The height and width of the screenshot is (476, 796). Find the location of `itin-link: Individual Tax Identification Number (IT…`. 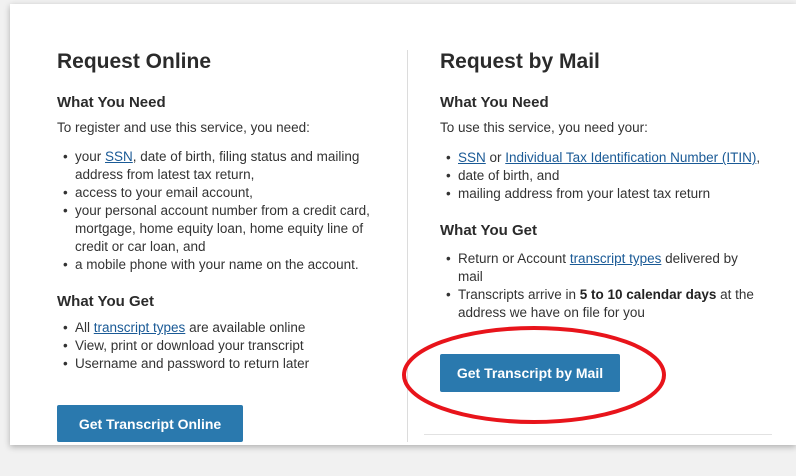

itin-link: Individual Tax Identification Number (IT… is located at coordinates (630, 157).